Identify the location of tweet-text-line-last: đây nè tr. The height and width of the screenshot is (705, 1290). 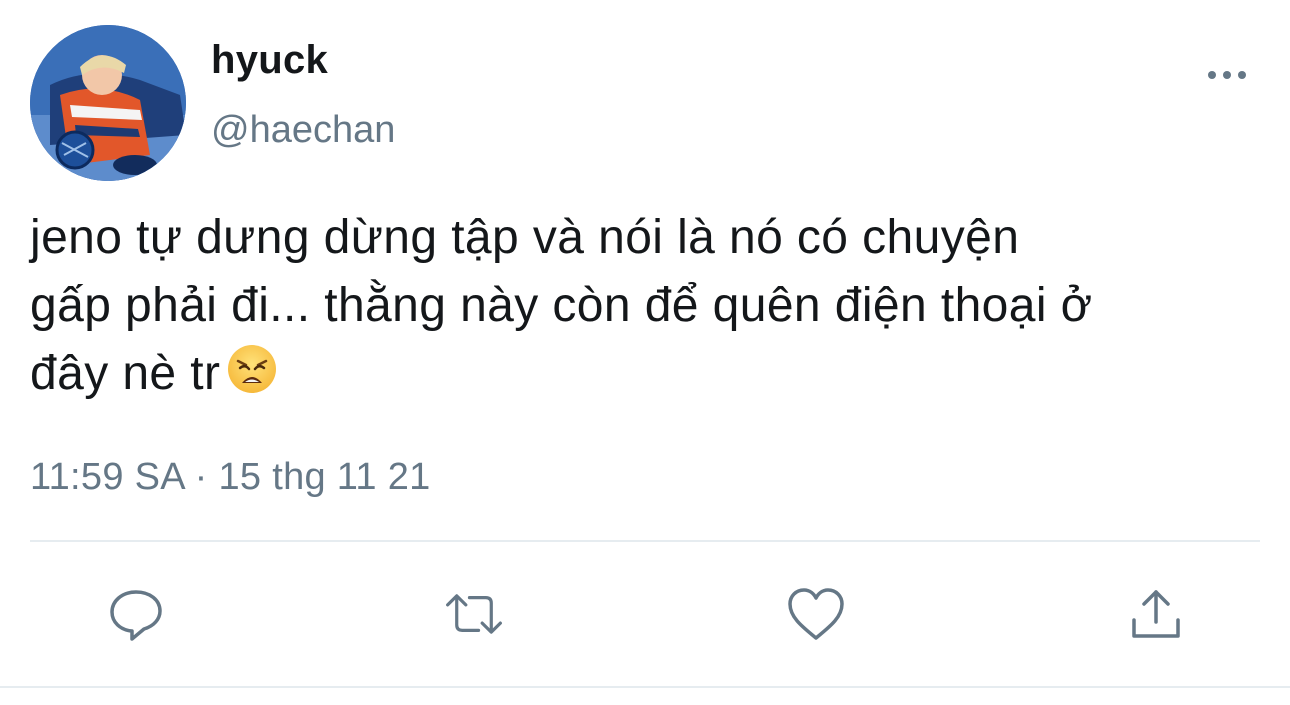
(655, 377).